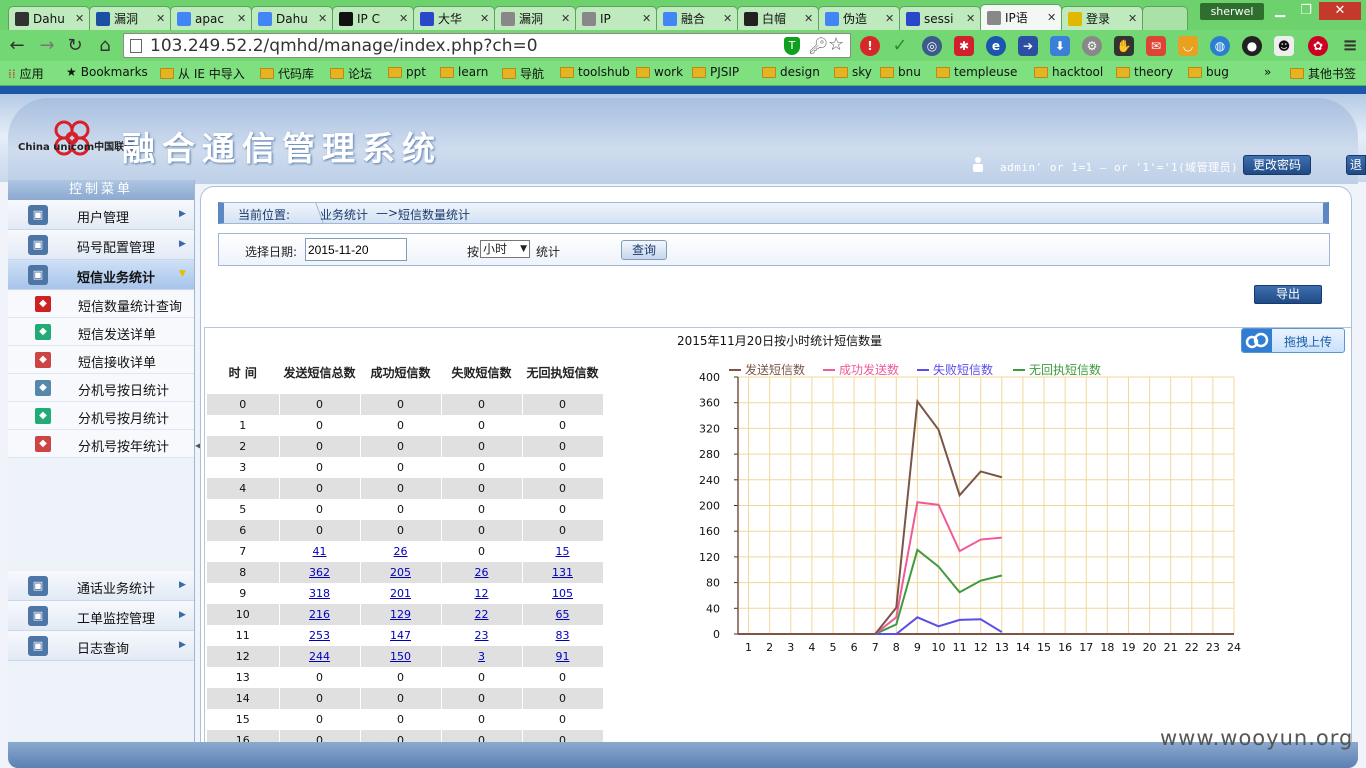  Describe the element at coordinates (101, 416) in the screenshot. I see `submenu-item: ◆ 分机号按月统计` at that location.